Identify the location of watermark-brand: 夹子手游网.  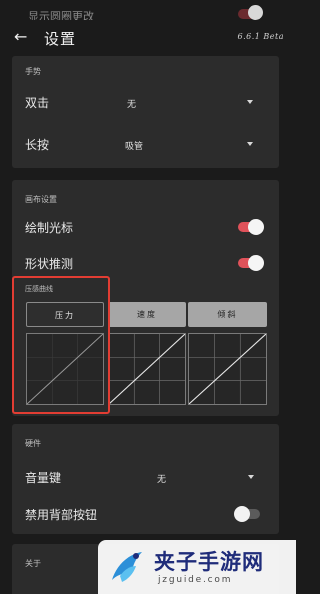
(209, 562).